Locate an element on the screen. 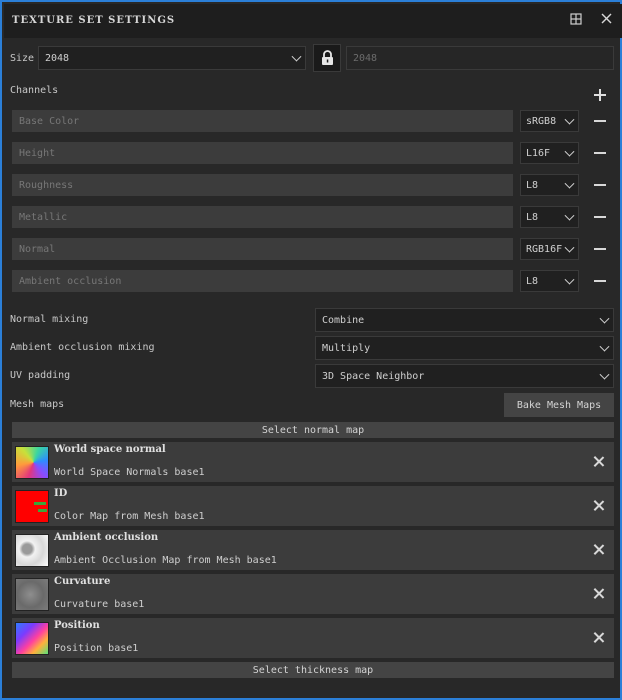  mesh-map-source: Ambient Occlusion Map from Mesh base1 is located at coordinates (165, 560).